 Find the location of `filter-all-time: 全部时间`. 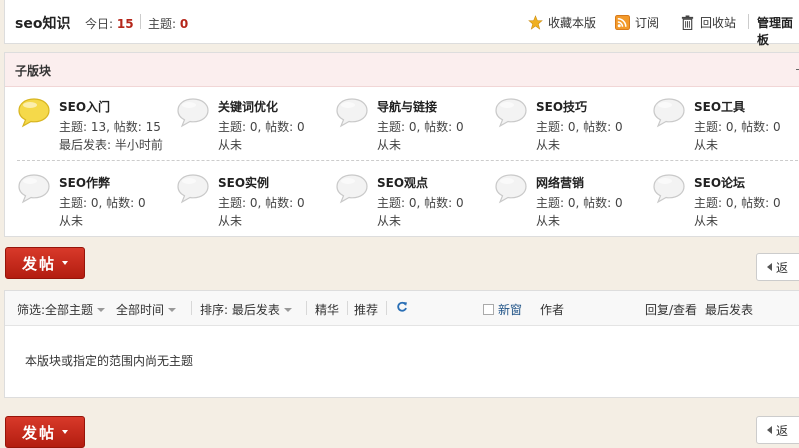

filter-all-time: 全部时间 is located at coordinates (146, 309).